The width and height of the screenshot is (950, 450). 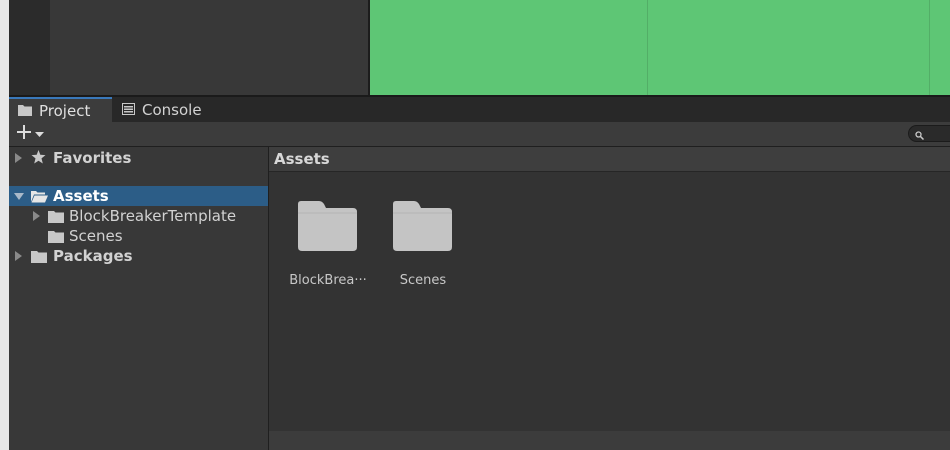 I want to click on tree-item-packages: Packages, so click(x=138, y=256).